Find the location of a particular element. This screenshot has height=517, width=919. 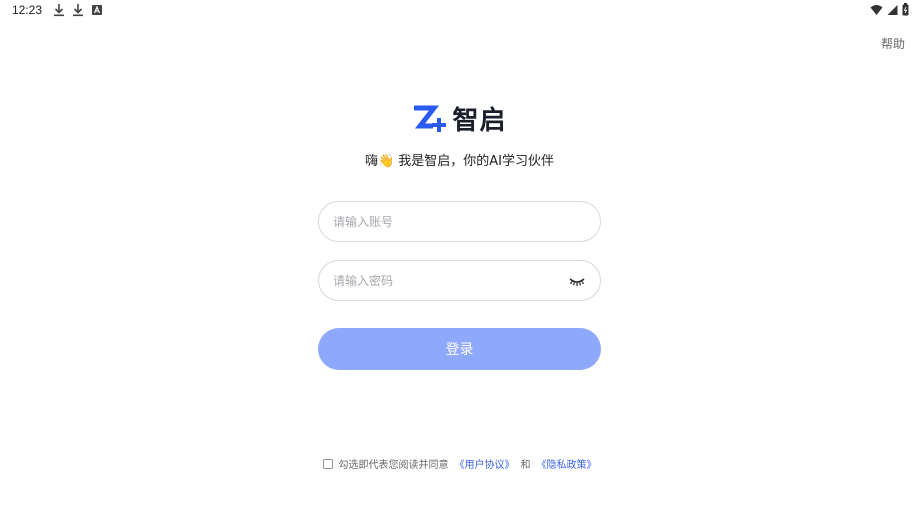

agreement-conjunction: 和 is located at coordinates (525, 465).